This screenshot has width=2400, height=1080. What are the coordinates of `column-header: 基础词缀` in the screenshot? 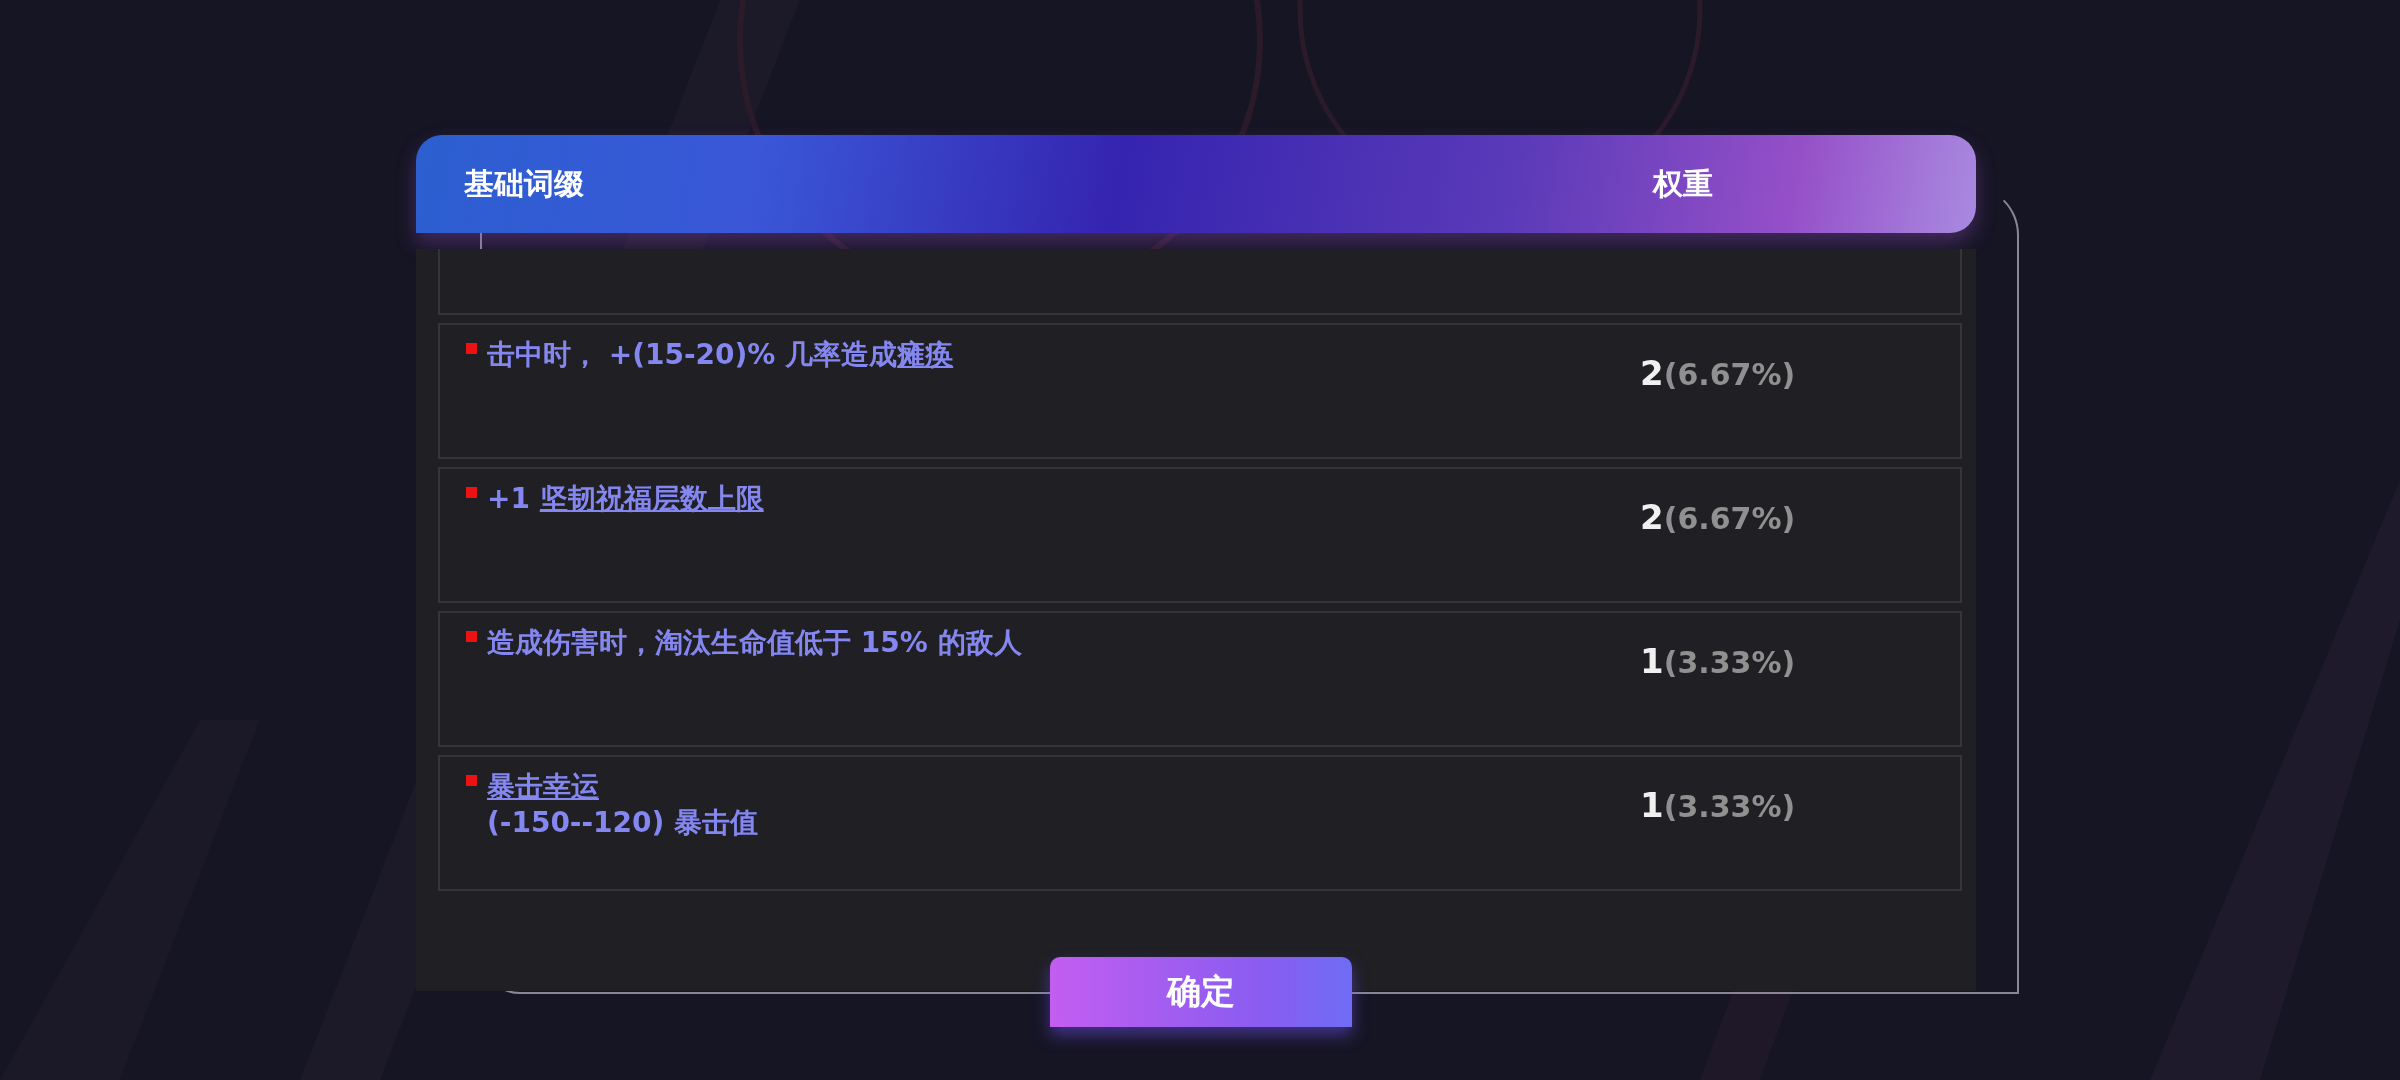 It's located at (524, 183).